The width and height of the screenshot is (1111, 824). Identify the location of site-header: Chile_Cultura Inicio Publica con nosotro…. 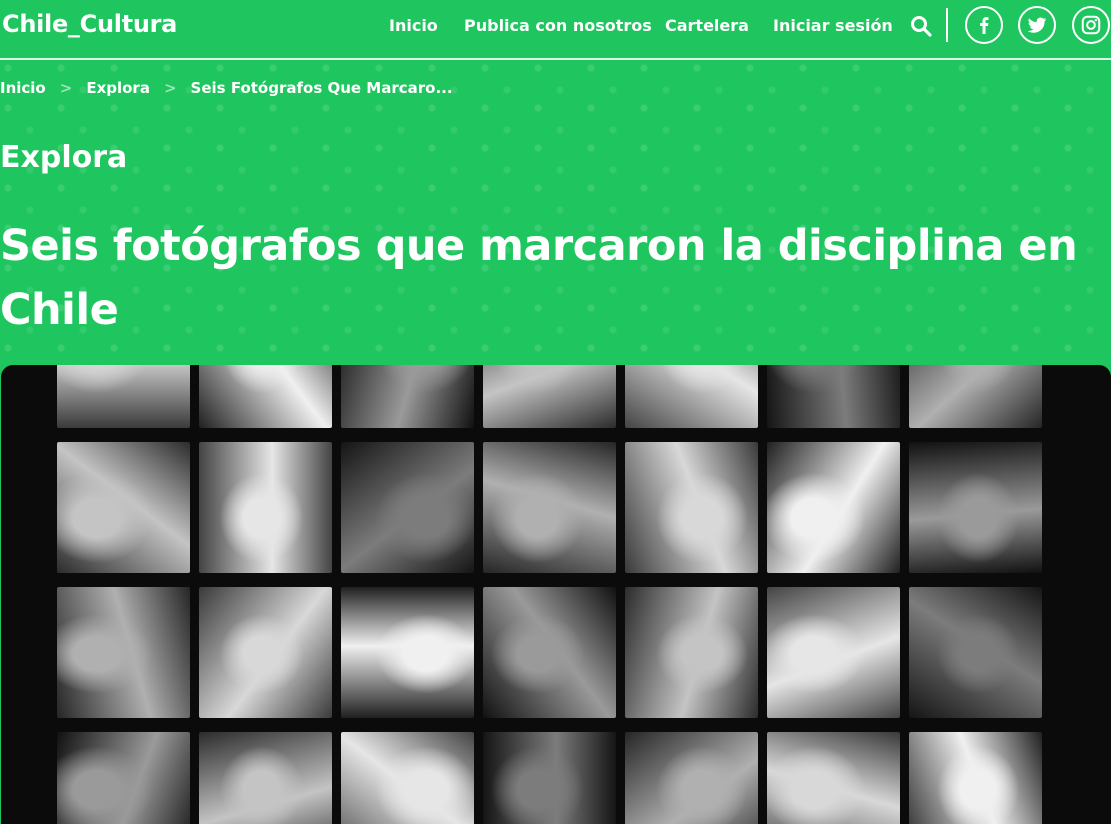
(555, 30).